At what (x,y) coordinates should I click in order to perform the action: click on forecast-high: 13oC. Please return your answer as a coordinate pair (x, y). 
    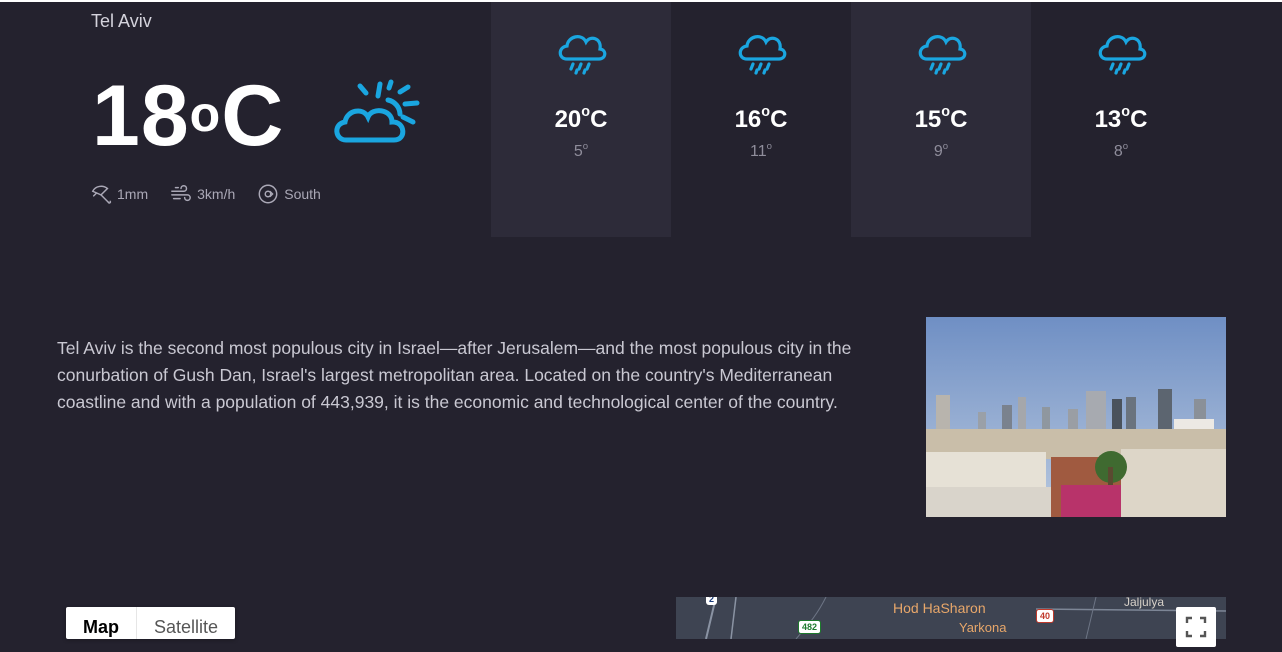
    Looking at the image, I should click on (1121, 118).